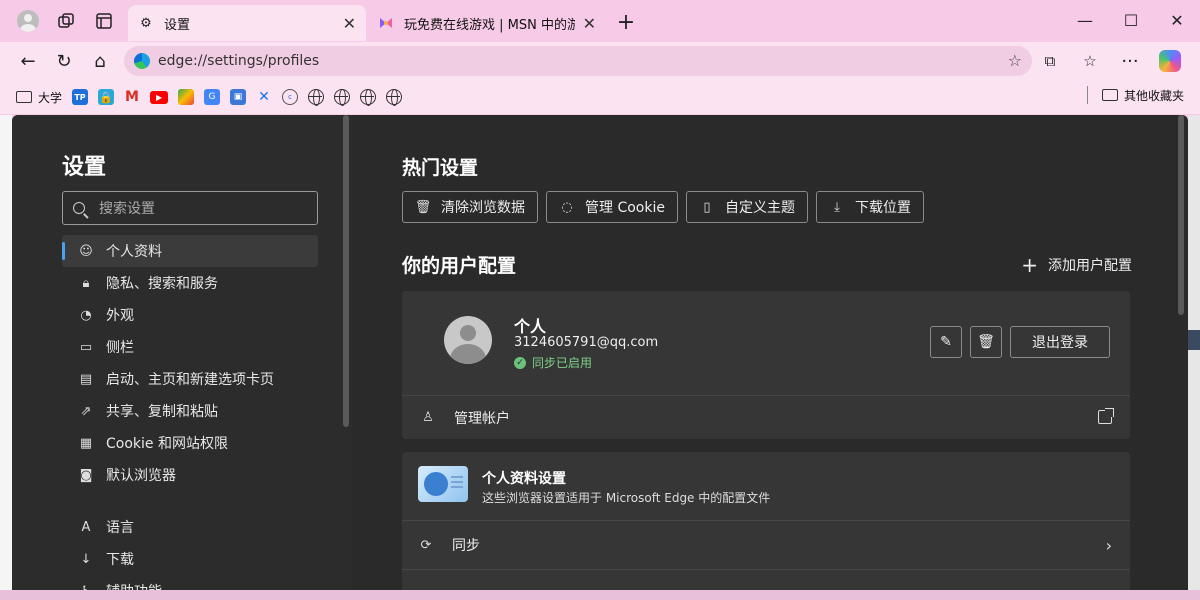 This screenshot has height=600, width=1200. I want to click on blog-icon: c, so click(290, 97).